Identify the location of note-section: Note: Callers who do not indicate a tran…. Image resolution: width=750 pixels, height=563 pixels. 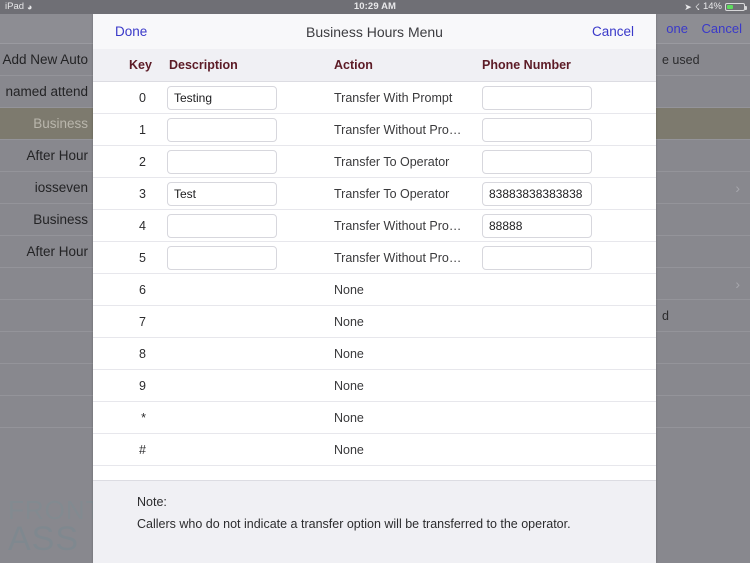
(374, 521).